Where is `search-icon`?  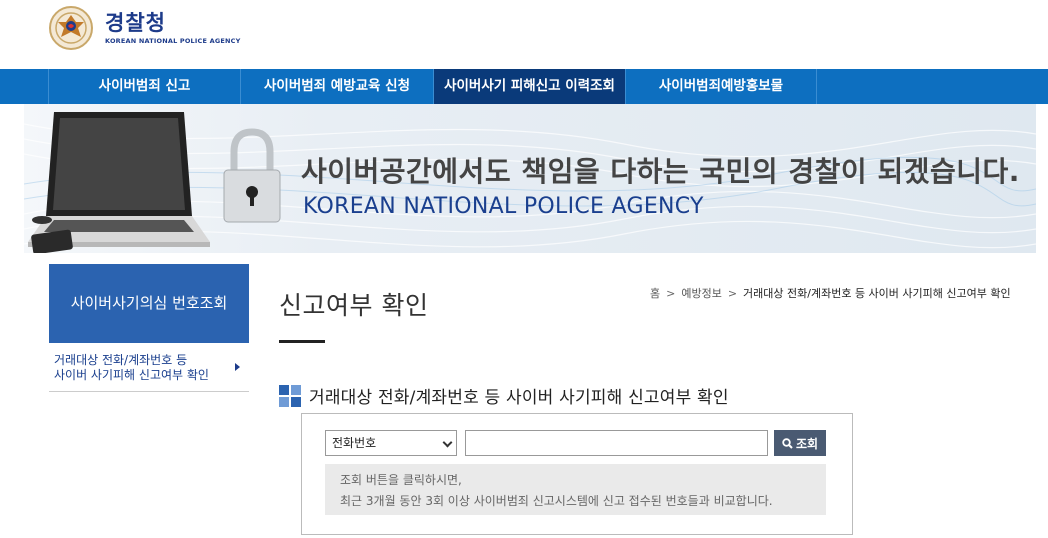 search-icon is located at coordinates (787, 443).